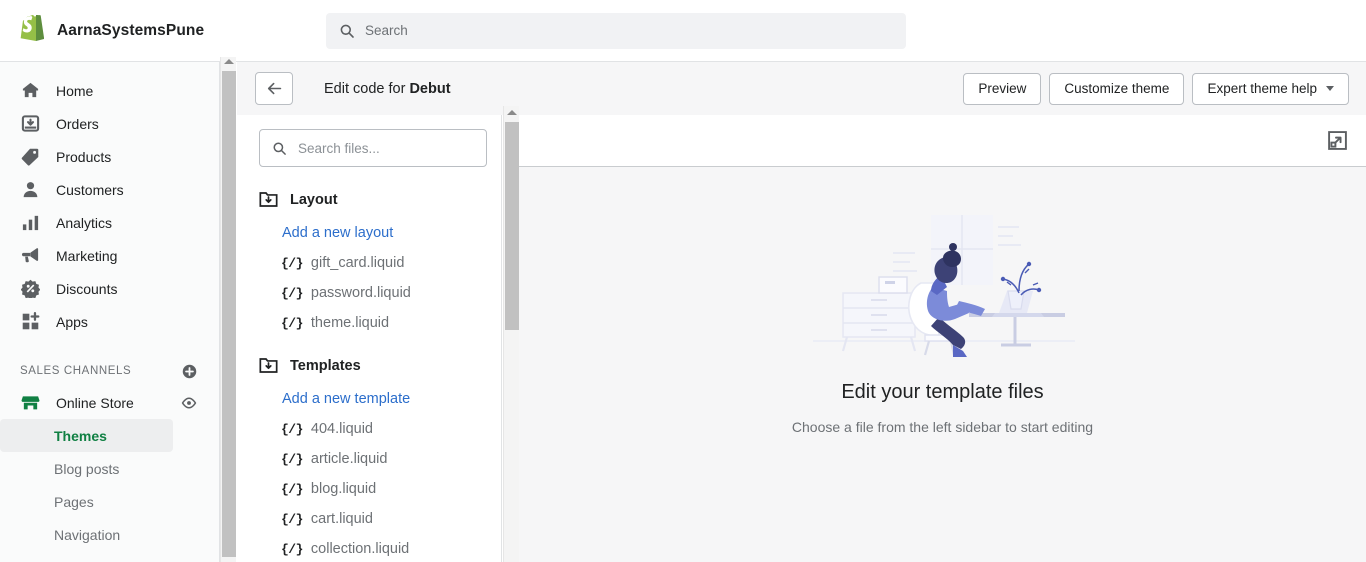 The image size is (1366, 562). I want to click on file-item: {/} cart.liquid, so click(369, 519).